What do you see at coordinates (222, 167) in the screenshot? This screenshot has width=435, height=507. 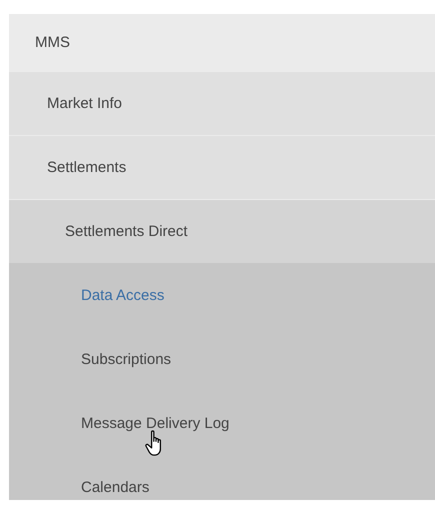 I see `menu-item: Settlements` at bounding box center [222, 167].